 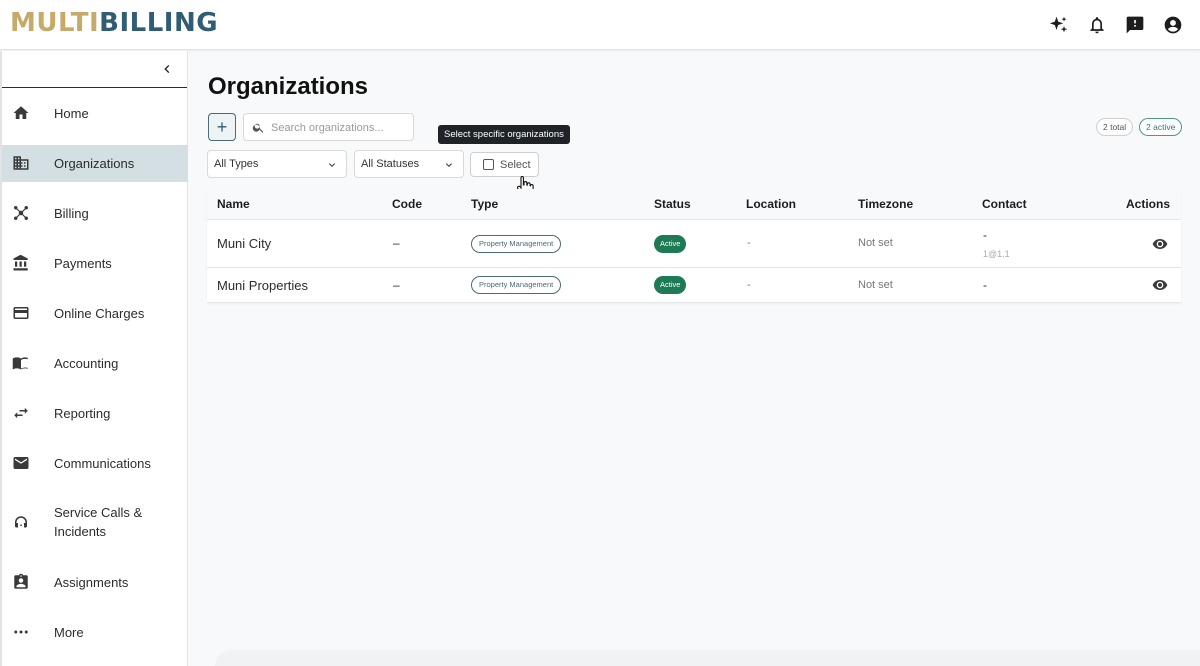 I want to click on feedback-icon, so click(x=1135, y=25).